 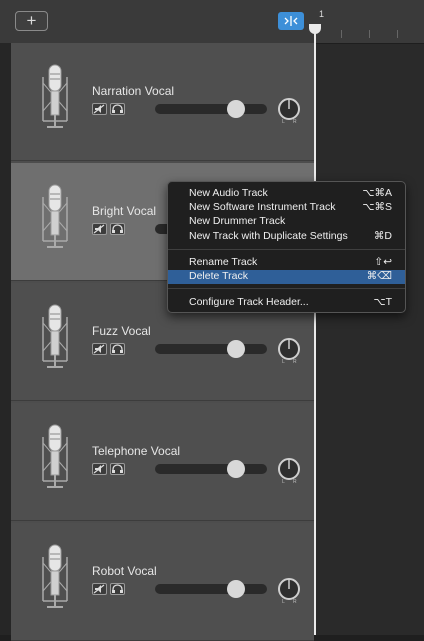 I want to click on menu-item-configure-track-header: Configure Track Header... ⌥T, so click(x=286, y=303).